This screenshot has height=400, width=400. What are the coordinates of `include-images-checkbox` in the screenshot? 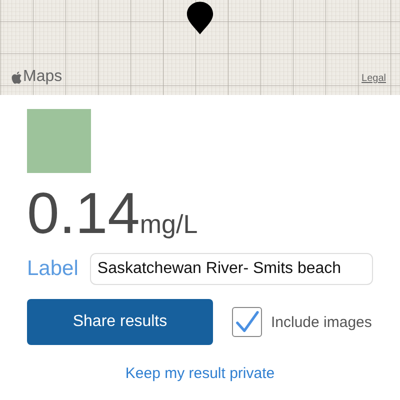 It's located at (247, 322).